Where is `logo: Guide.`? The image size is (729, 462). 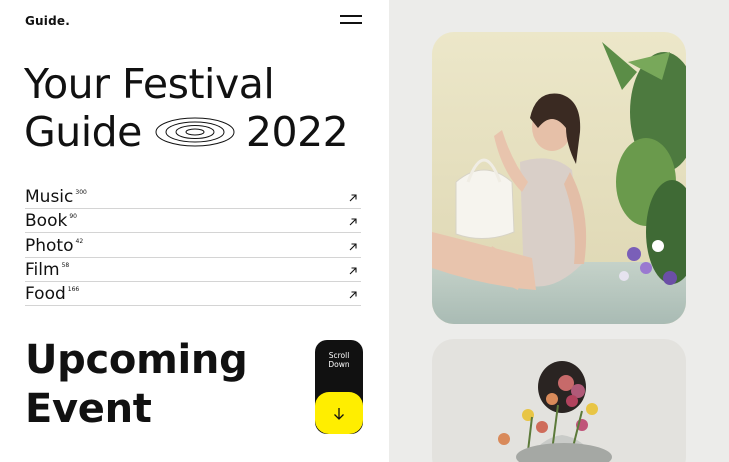 logo: Guide. is located at coordinates (47, 21).